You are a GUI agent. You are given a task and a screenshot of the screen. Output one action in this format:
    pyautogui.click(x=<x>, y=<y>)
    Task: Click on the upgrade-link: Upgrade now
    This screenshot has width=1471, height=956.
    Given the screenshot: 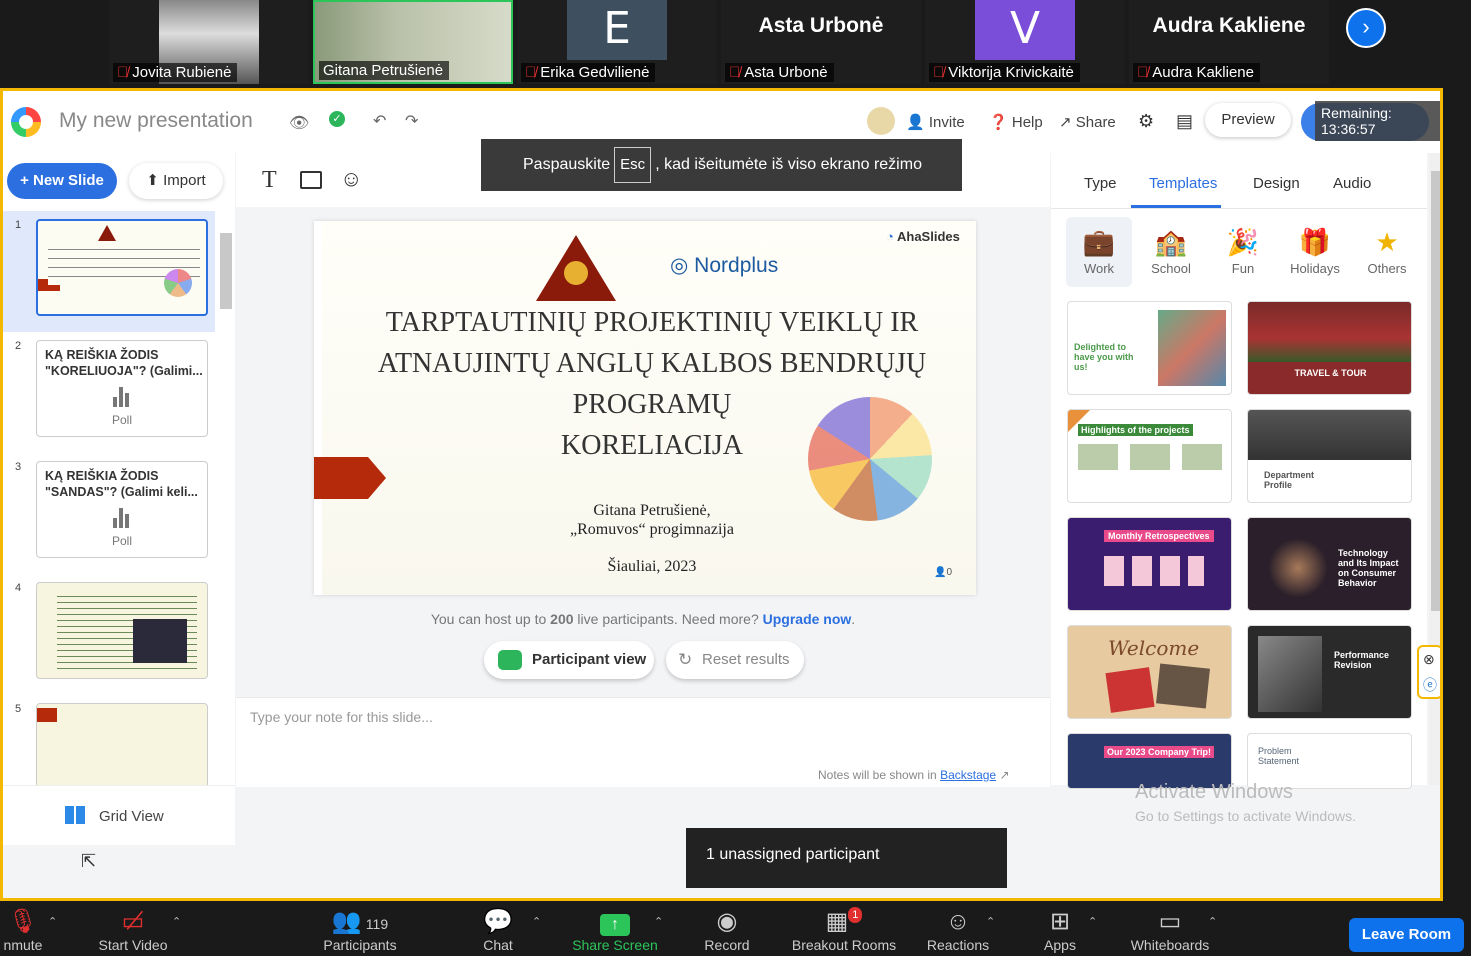 What is the action you would take?
    pyautogui.click(x=807, y=619)
    